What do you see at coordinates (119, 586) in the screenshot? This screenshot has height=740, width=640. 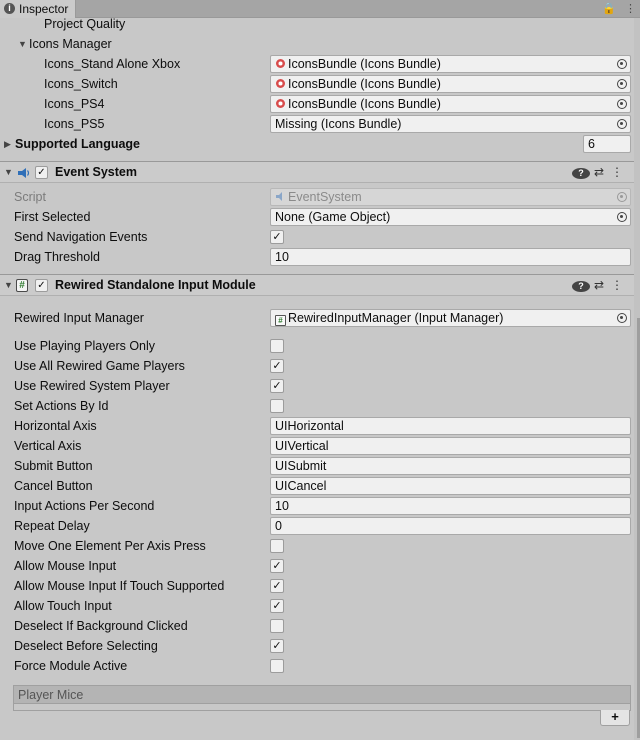 I see `module-setting-label: Allow Mouse Input If Touch Supported` at bounding box center [119, 586].